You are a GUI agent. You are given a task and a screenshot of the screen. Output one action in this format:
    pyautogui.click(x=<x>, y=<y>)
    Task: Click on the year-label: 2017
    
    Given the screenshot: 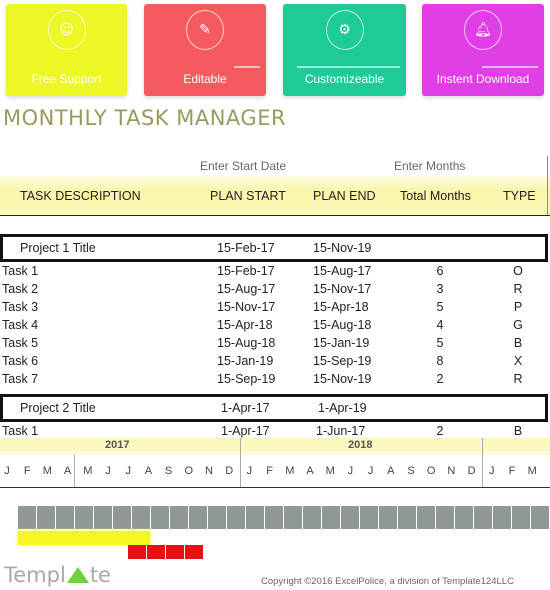 What is the action you would take?
    pyautogui.click(x=117, y=445)
    